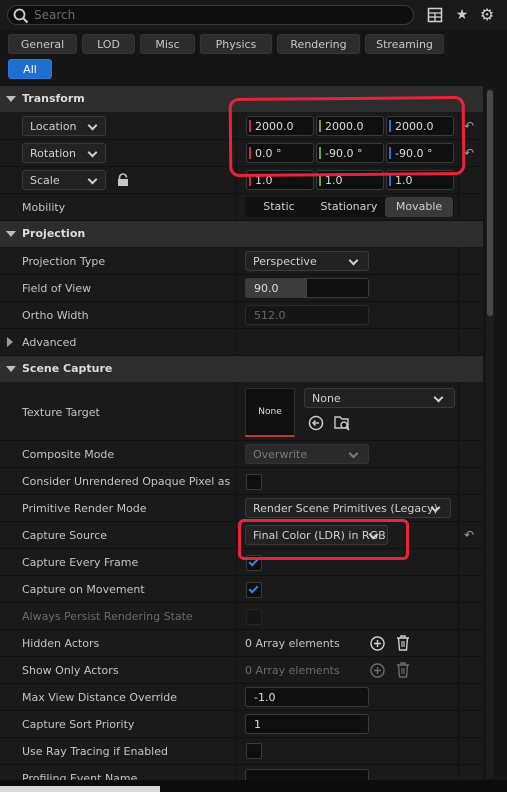  I want to click on filter-tab-streaming: Streaming, so click(404, 44).